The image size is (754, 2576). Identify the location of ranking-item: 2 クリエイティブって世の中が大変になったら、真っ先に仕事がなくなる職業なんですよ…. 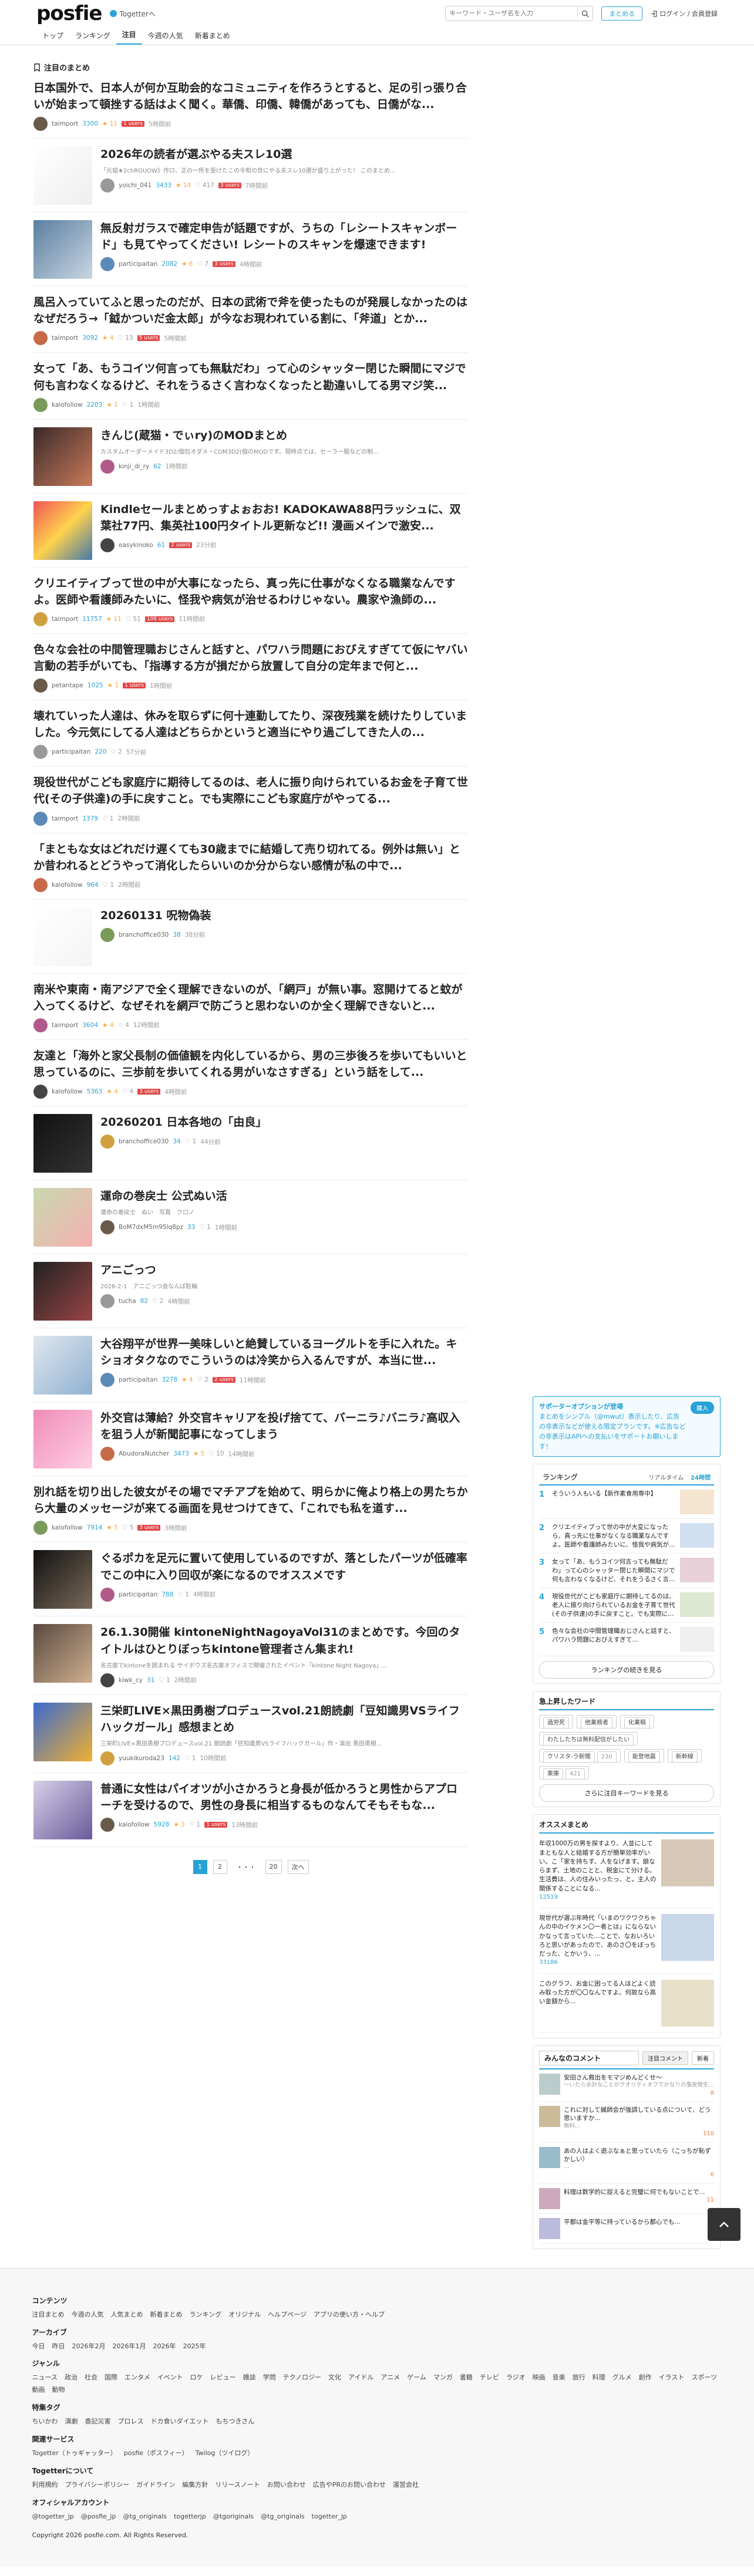
(626, 1536).